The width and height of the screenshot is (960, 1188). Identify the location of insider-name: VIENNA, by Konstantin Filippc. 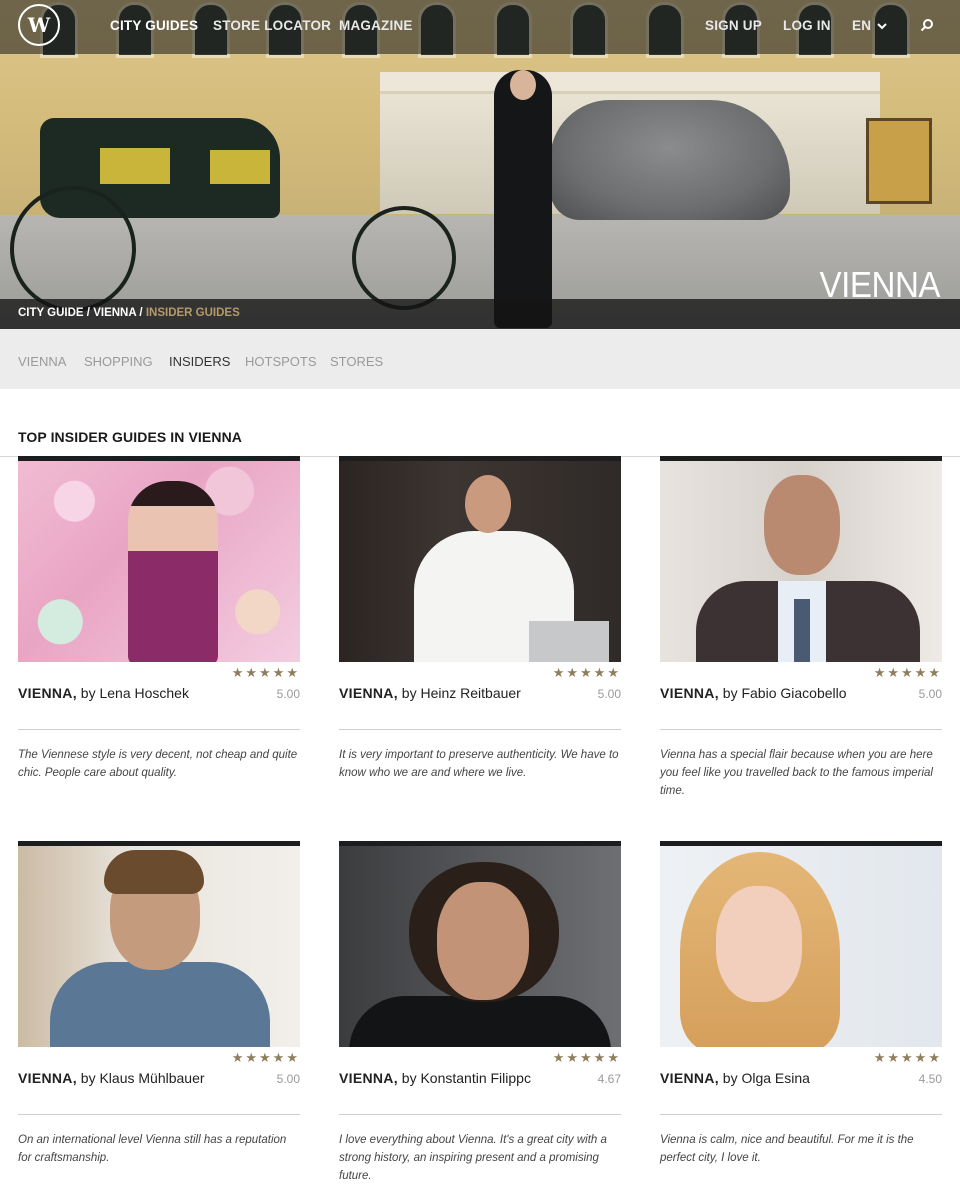
(449, 1078).